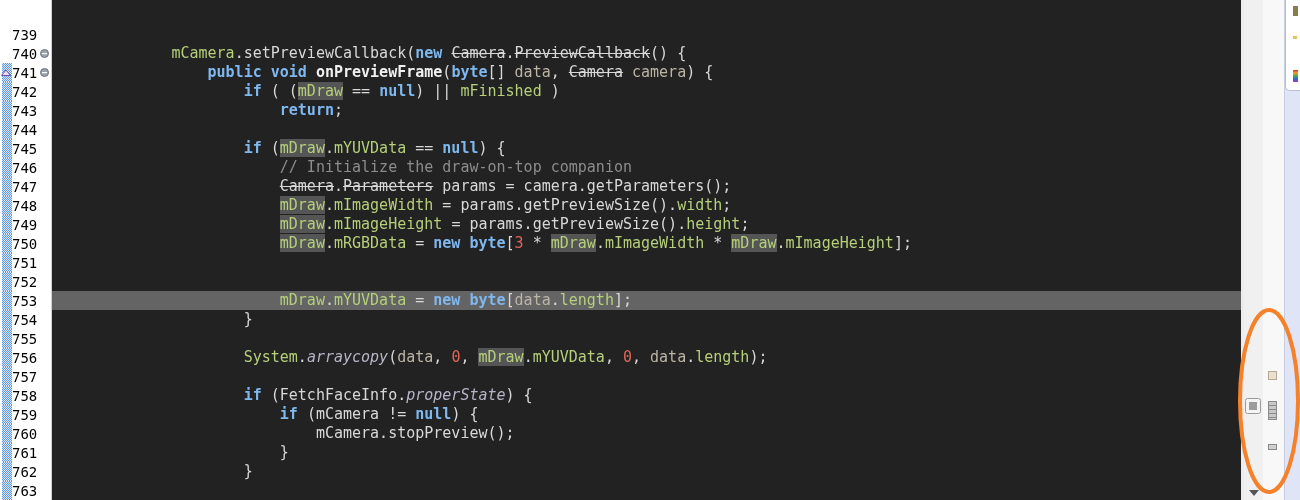  What do you see at coordinates (25, 414) in the screenshot?
I see `line-number: 759` at bounding box center [25, 414].